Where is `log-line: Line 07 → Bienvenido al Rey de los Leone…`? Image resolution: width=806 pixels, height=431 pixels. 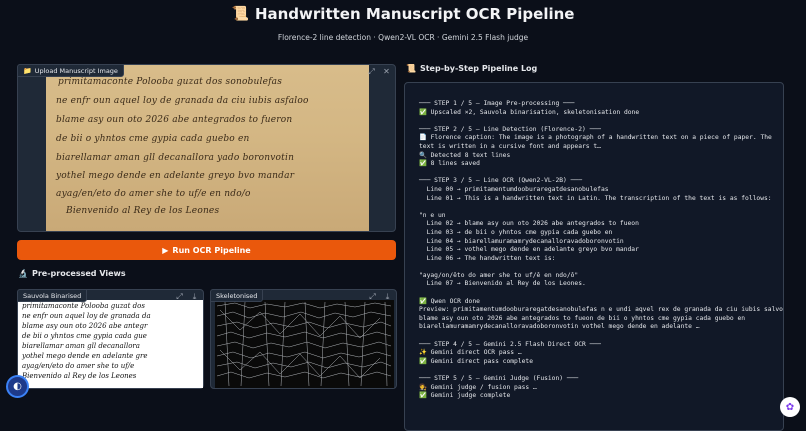 log-line: Line 07 → Bienvenido al Rey de los Leone… is located at coordinates (502, 284).